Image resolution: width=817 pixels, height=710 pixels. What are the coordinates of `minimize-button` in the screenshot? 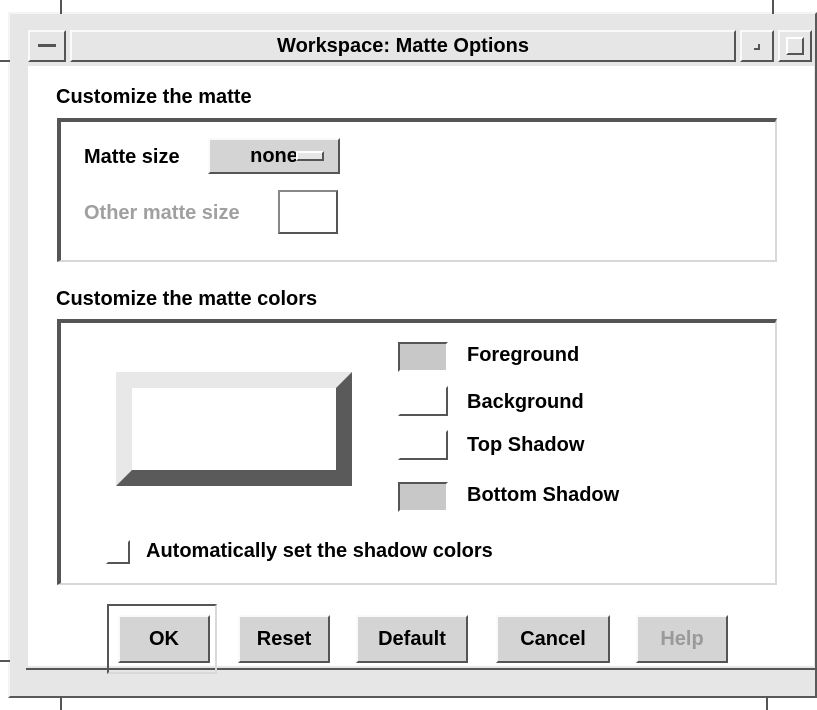 It's located at (757, 46).